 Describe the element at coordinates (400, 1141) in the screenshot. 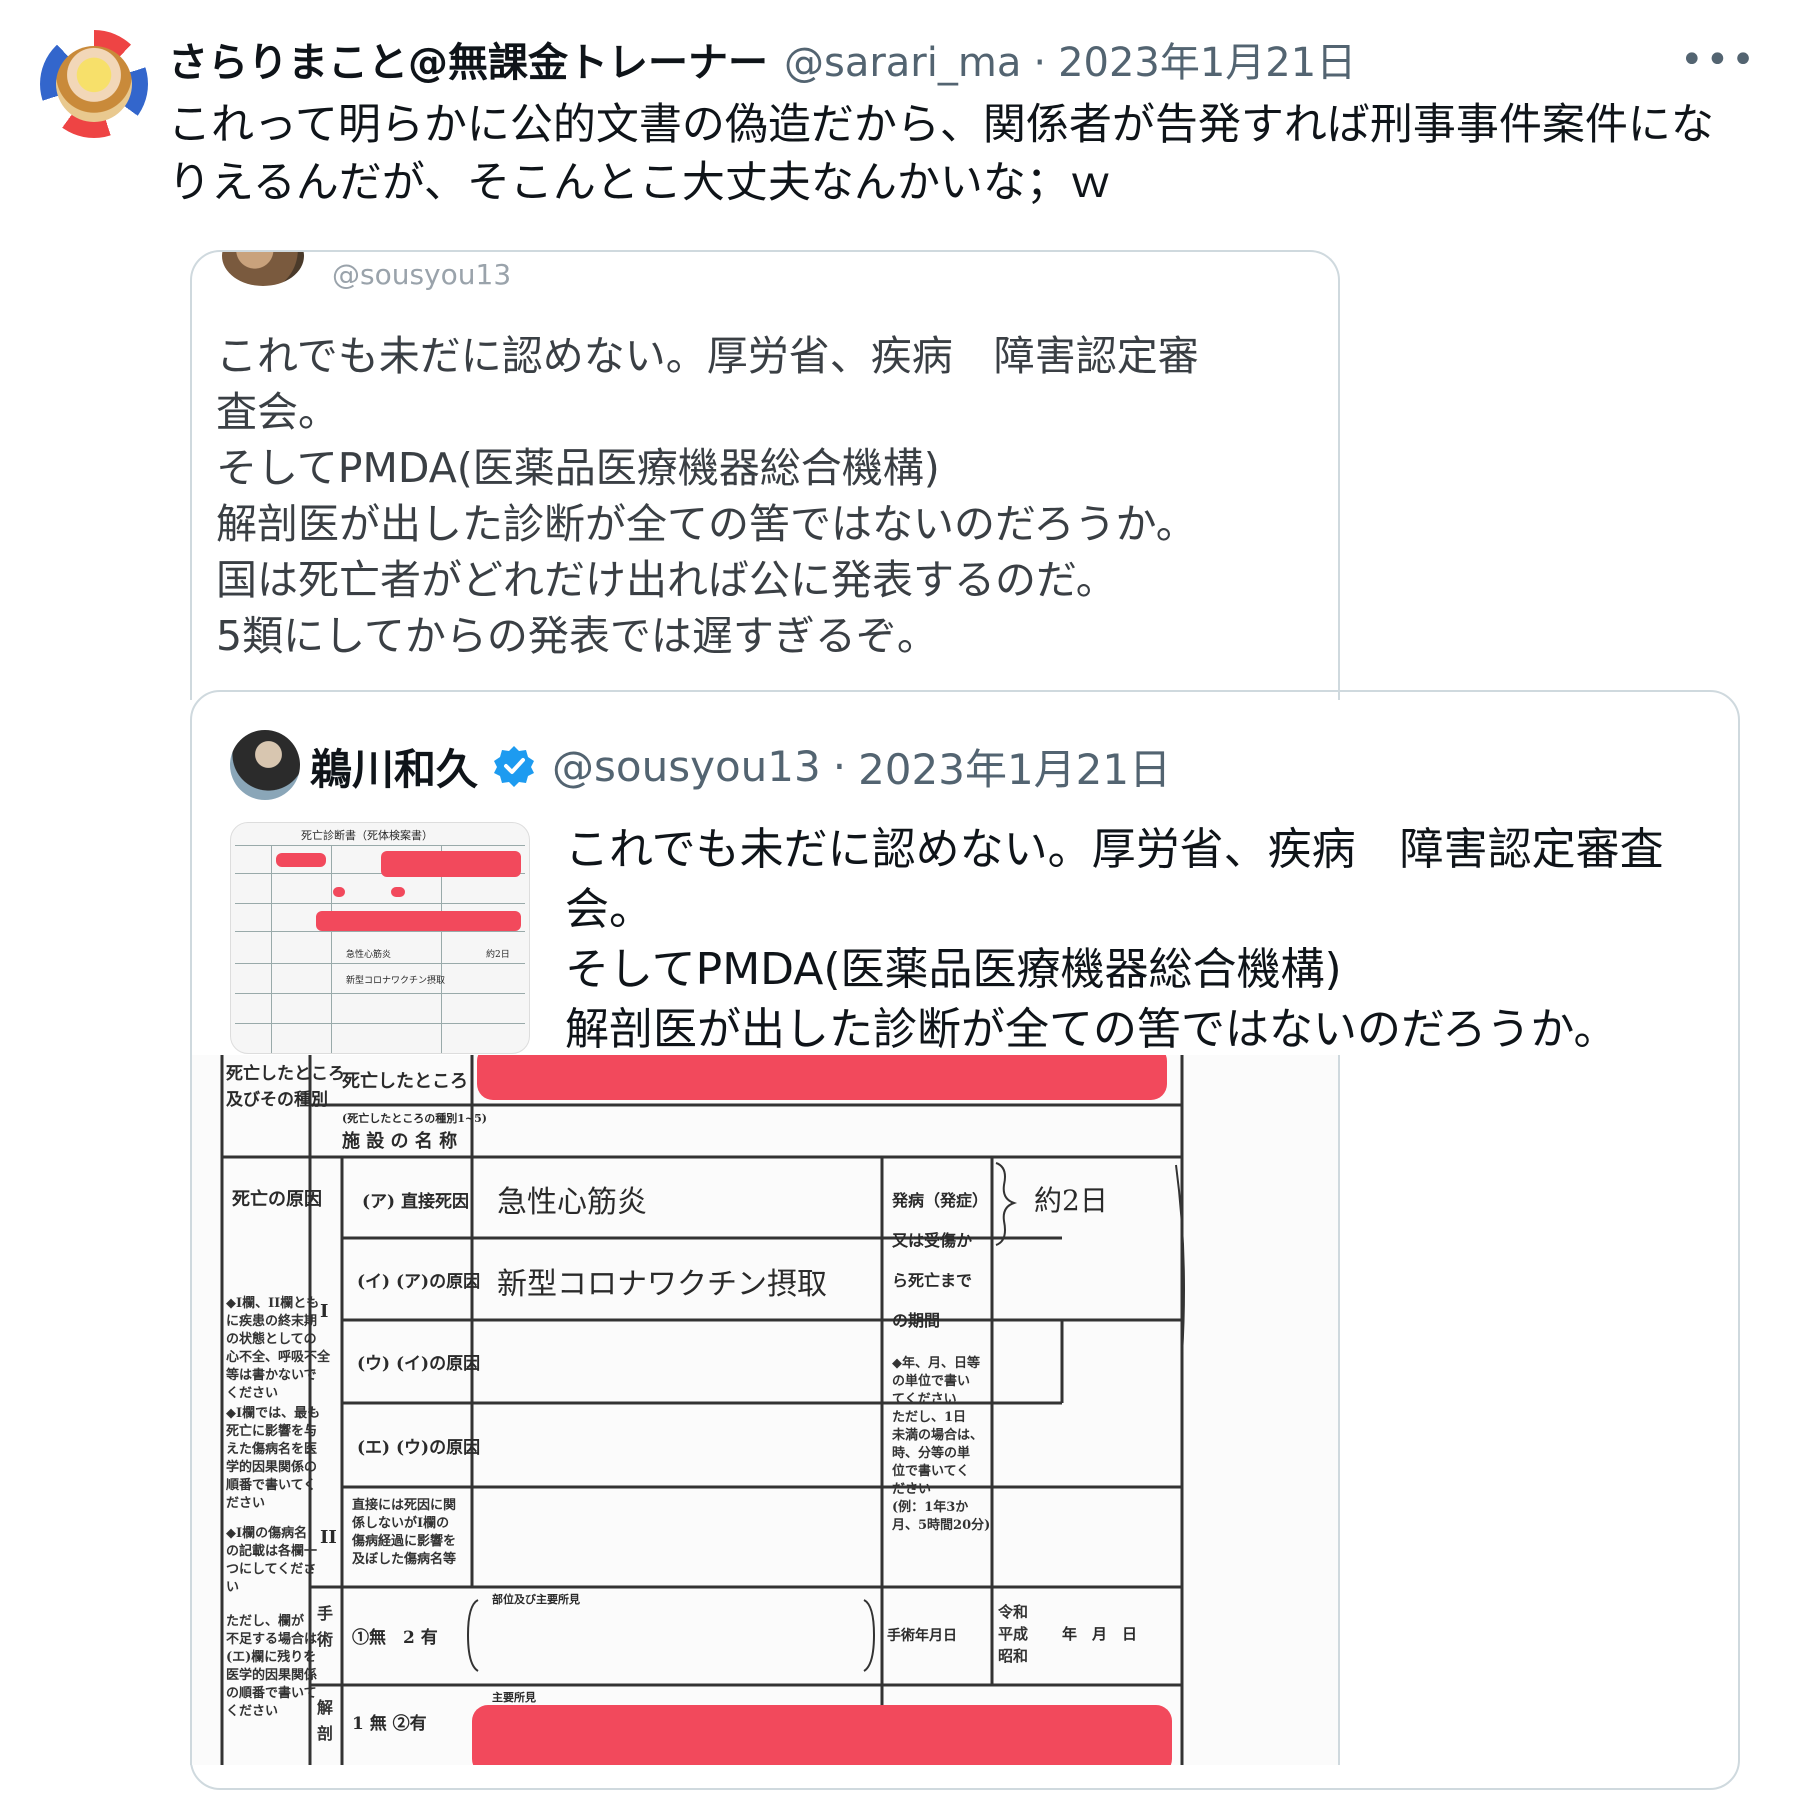

I see `label-facility-name: 施 設 の 名 称` at that location.